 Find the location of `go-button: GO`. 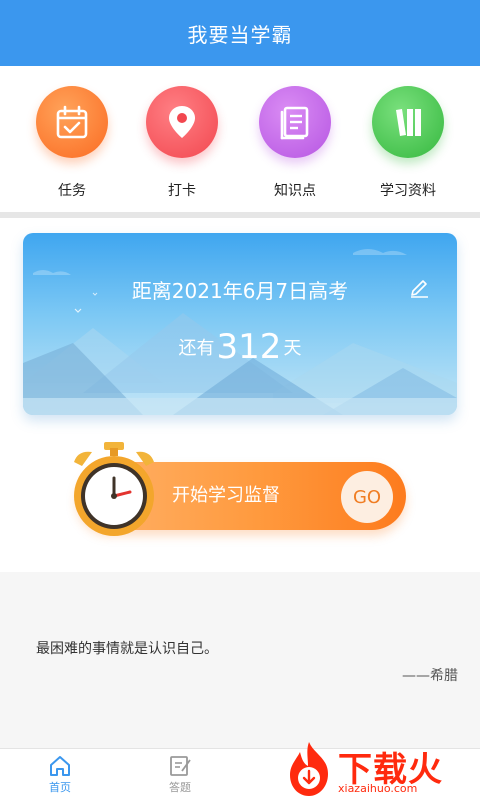

go-button: GO is located at coordinates (367, 497).